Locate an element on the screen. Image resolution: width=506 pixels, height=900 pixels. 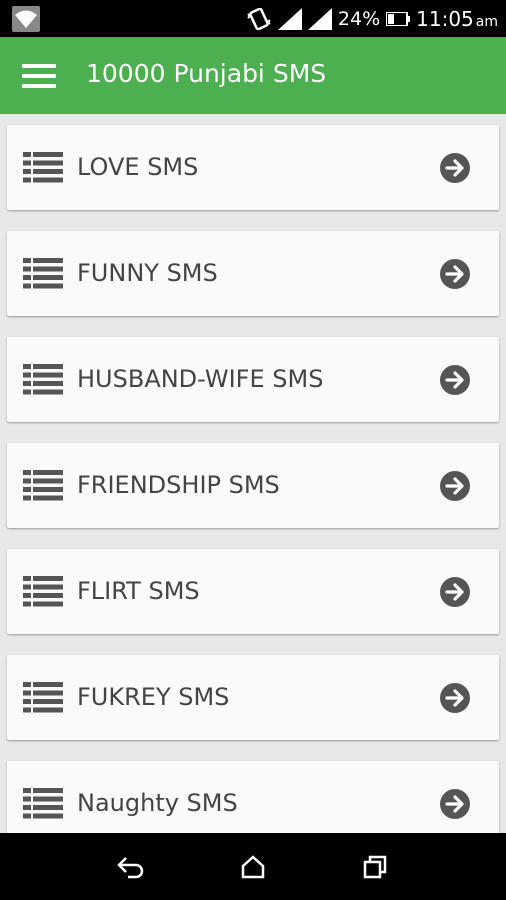
time-text: 11:05 is located at coordinates (445, 18).